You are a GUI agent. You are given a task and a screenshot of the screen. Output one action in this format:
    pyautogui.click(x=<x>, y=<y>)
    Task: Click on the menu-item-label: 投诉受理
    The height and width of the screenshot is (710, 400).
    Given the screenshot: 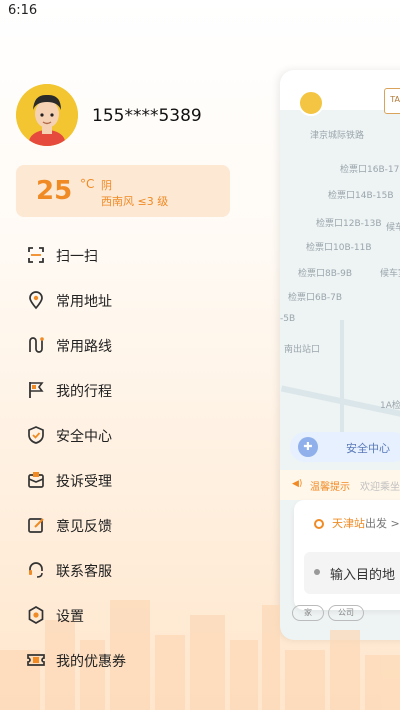 What is the action you would take?
    pyautogui.click(x=84, y=482)
    